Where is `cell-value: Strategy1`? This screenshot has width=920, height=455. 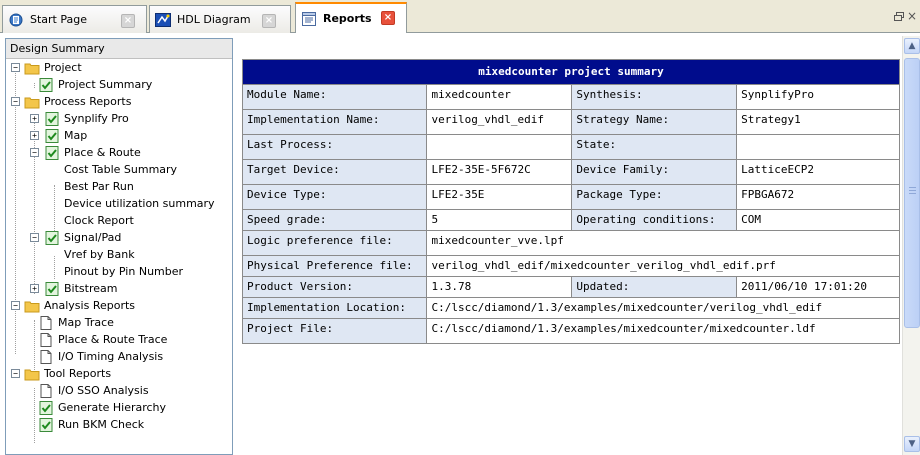 cell-value: Strategy1 is located at coordinates (818, 122).